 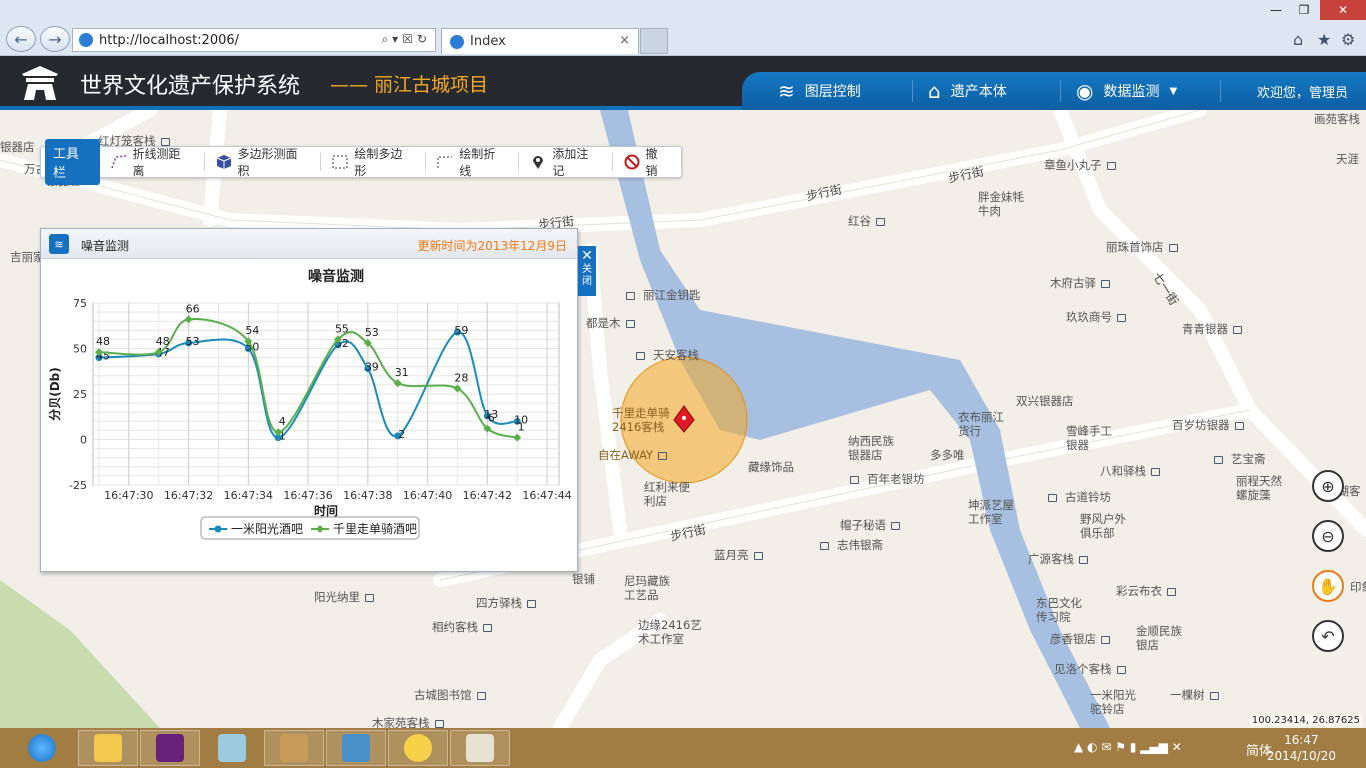 What do you see at coordinates (262, 162) in the screenshot?
I see `measure-area-button: 多边形测面积` at bounding box center [262, 162].